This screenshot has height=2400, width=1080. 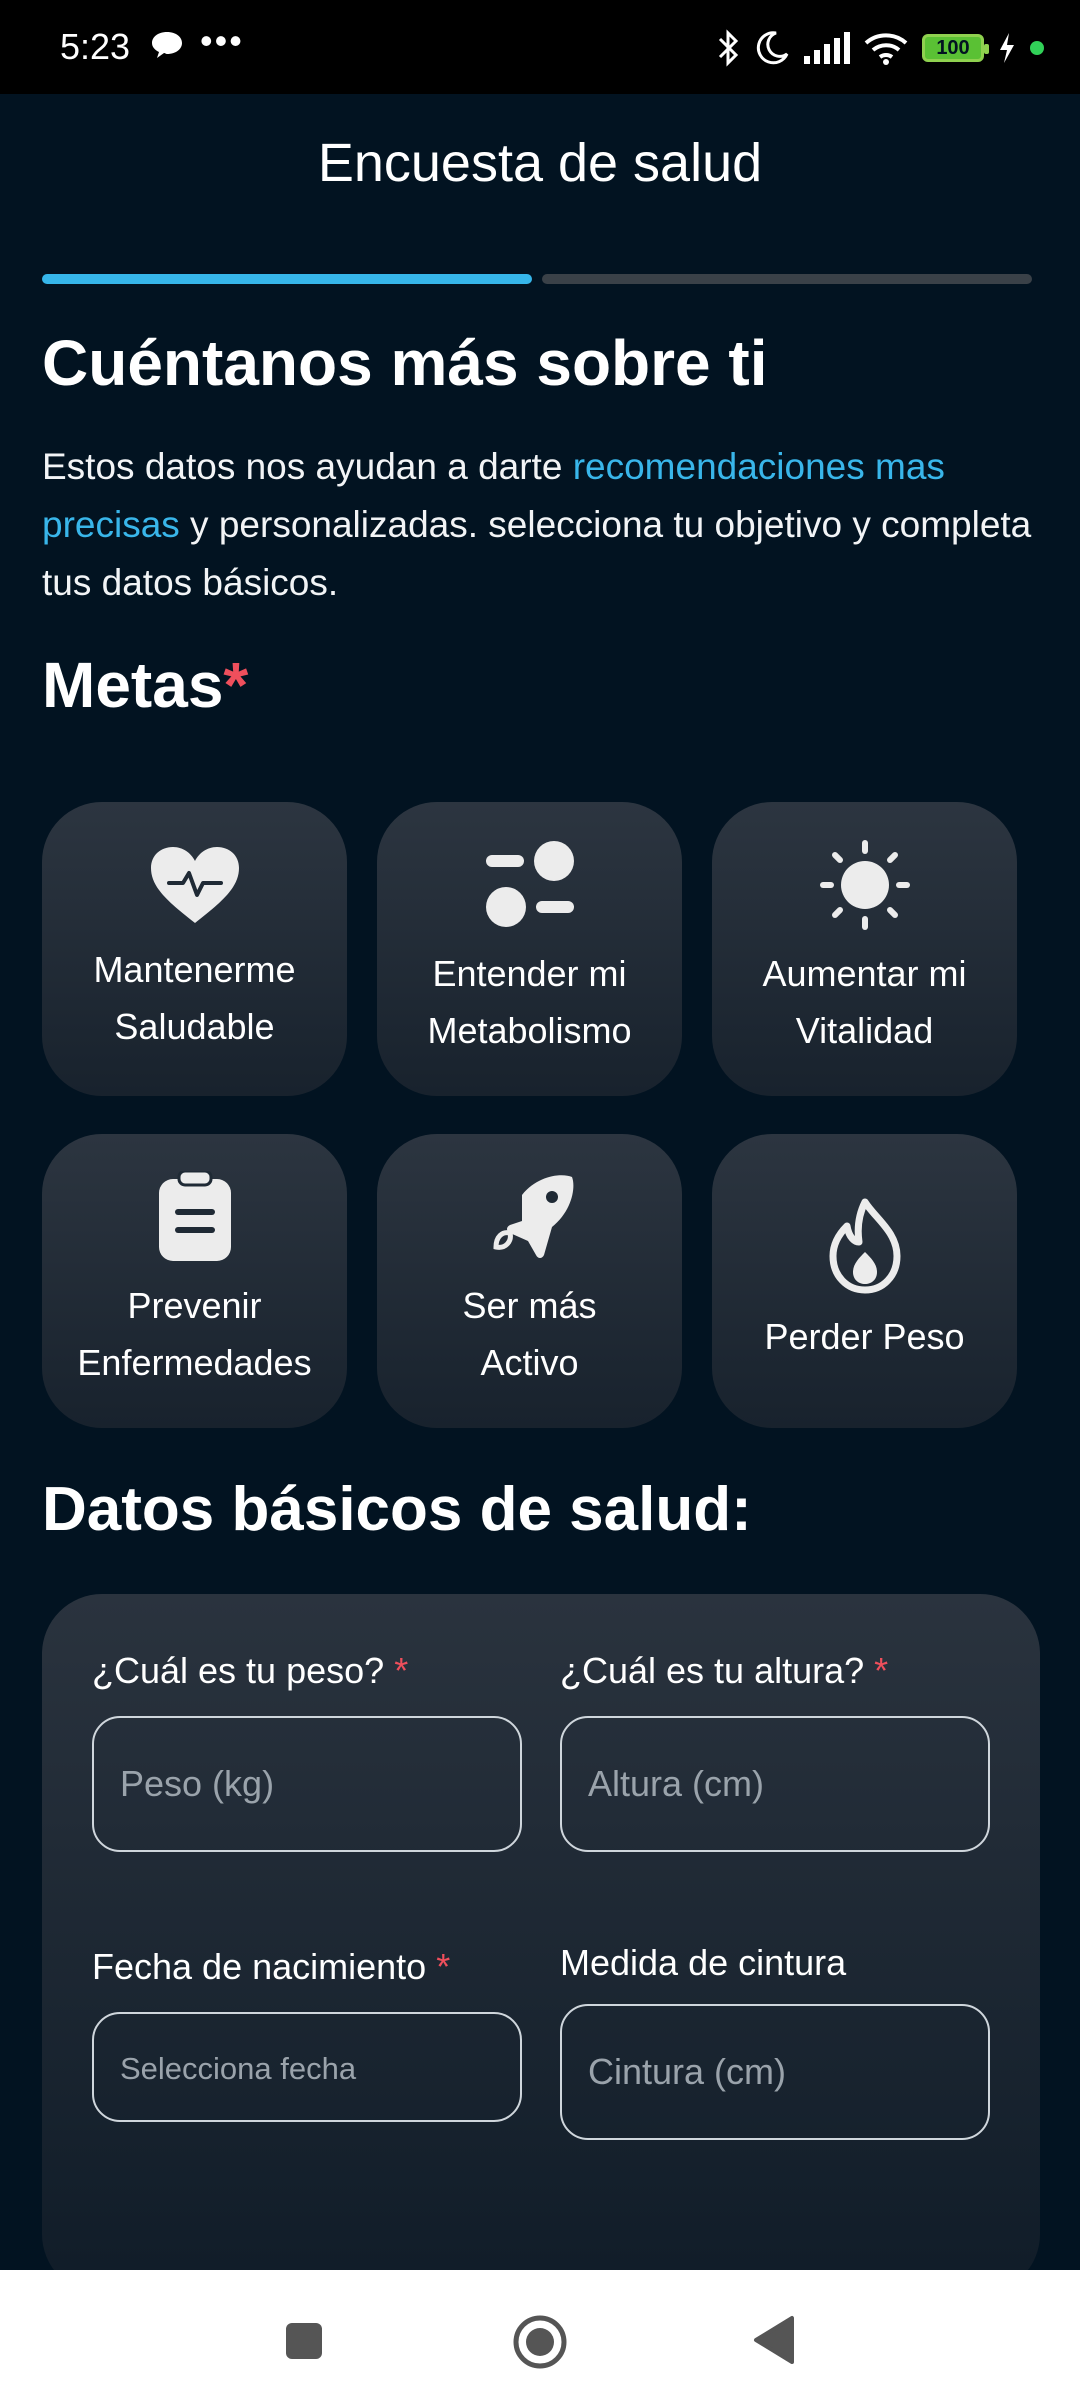 I want to click on weight-label: ¿Cuál es tu peso? *, so click(x=250, y=1670).